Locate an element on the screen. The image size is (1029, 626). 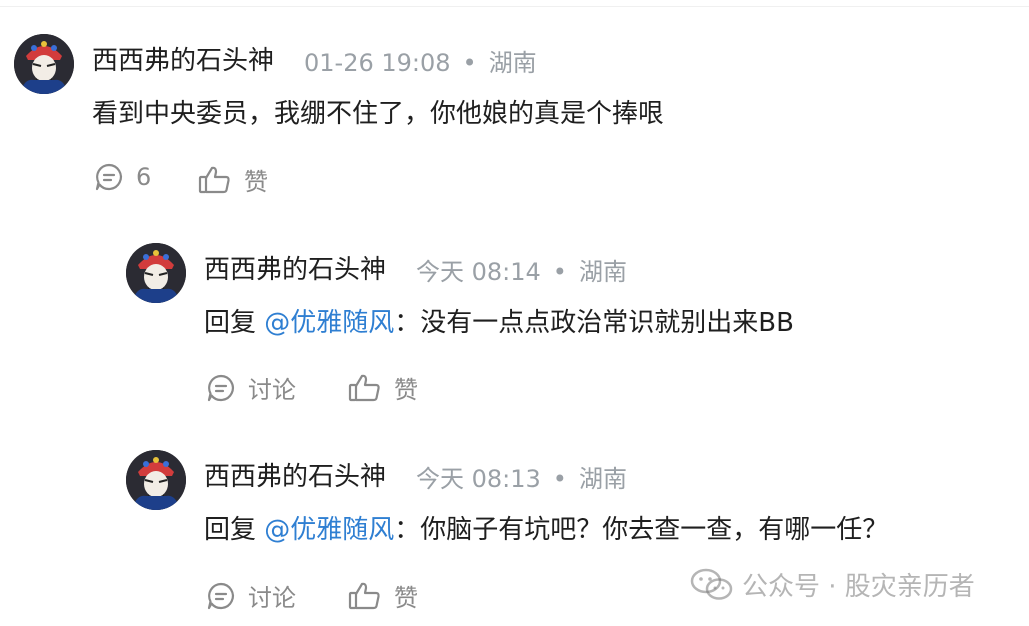
comment-text: 回复 @优雅随风：你脑子有坑吧？你去查一查，有哪一任？ is located at coordinates (546, 527).